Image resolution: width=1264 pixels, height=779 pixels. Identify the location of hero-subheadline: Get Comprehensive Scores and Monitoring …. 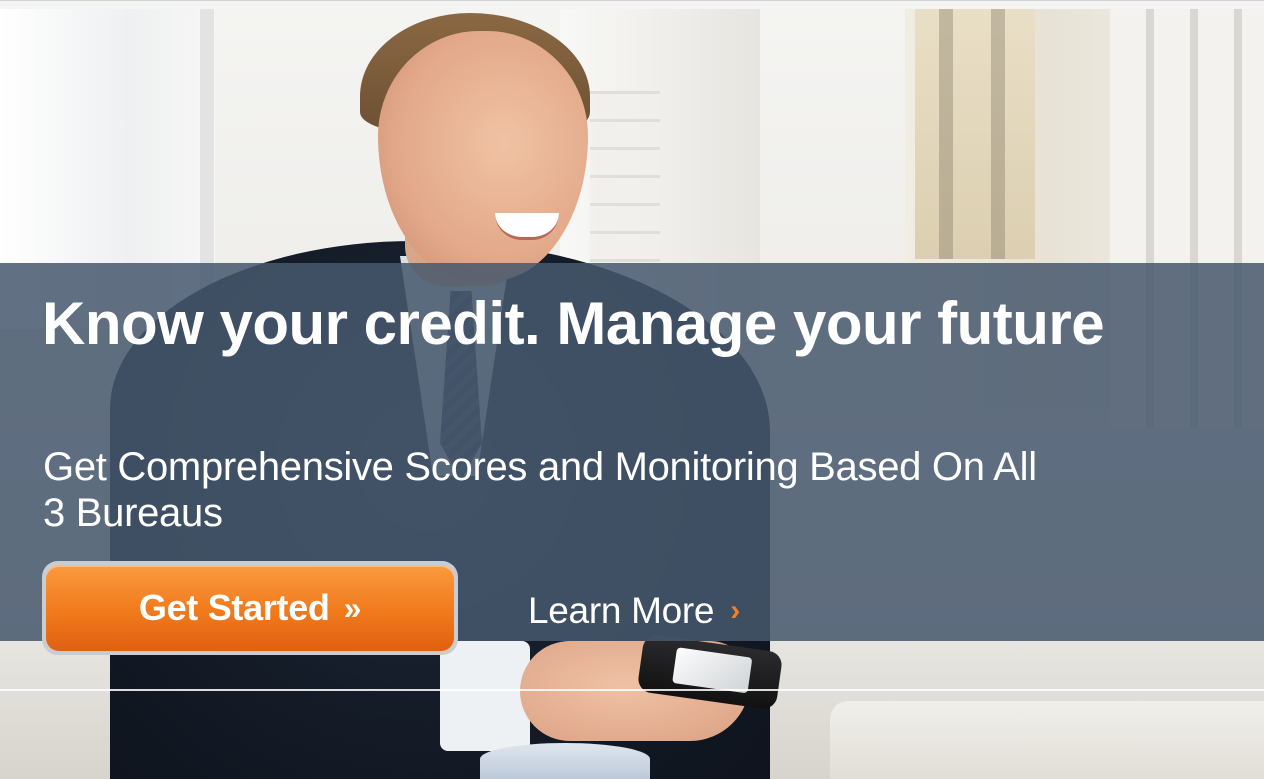
(540, 490).